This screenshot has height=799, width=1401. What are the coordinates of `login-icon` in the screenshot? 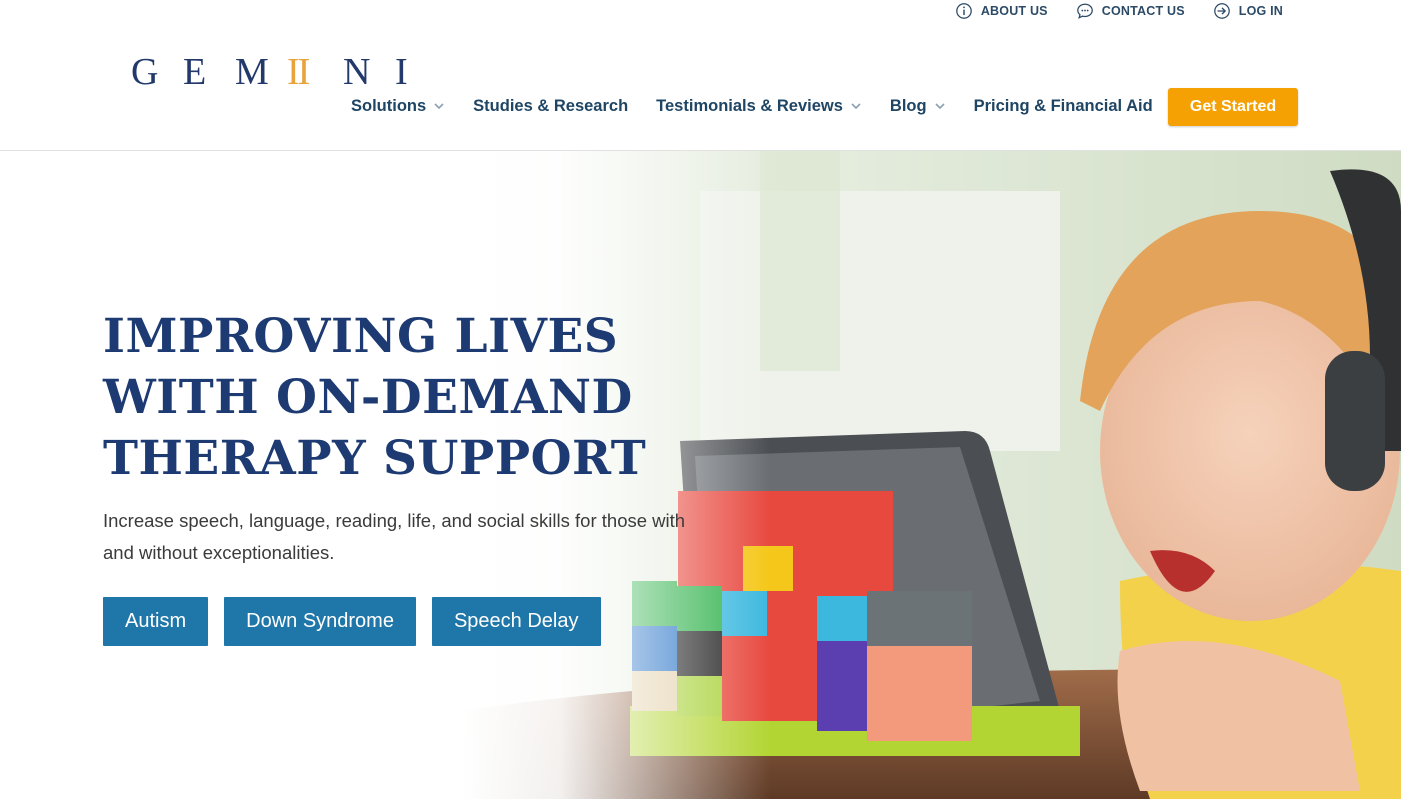 It's located at (1221, 11).